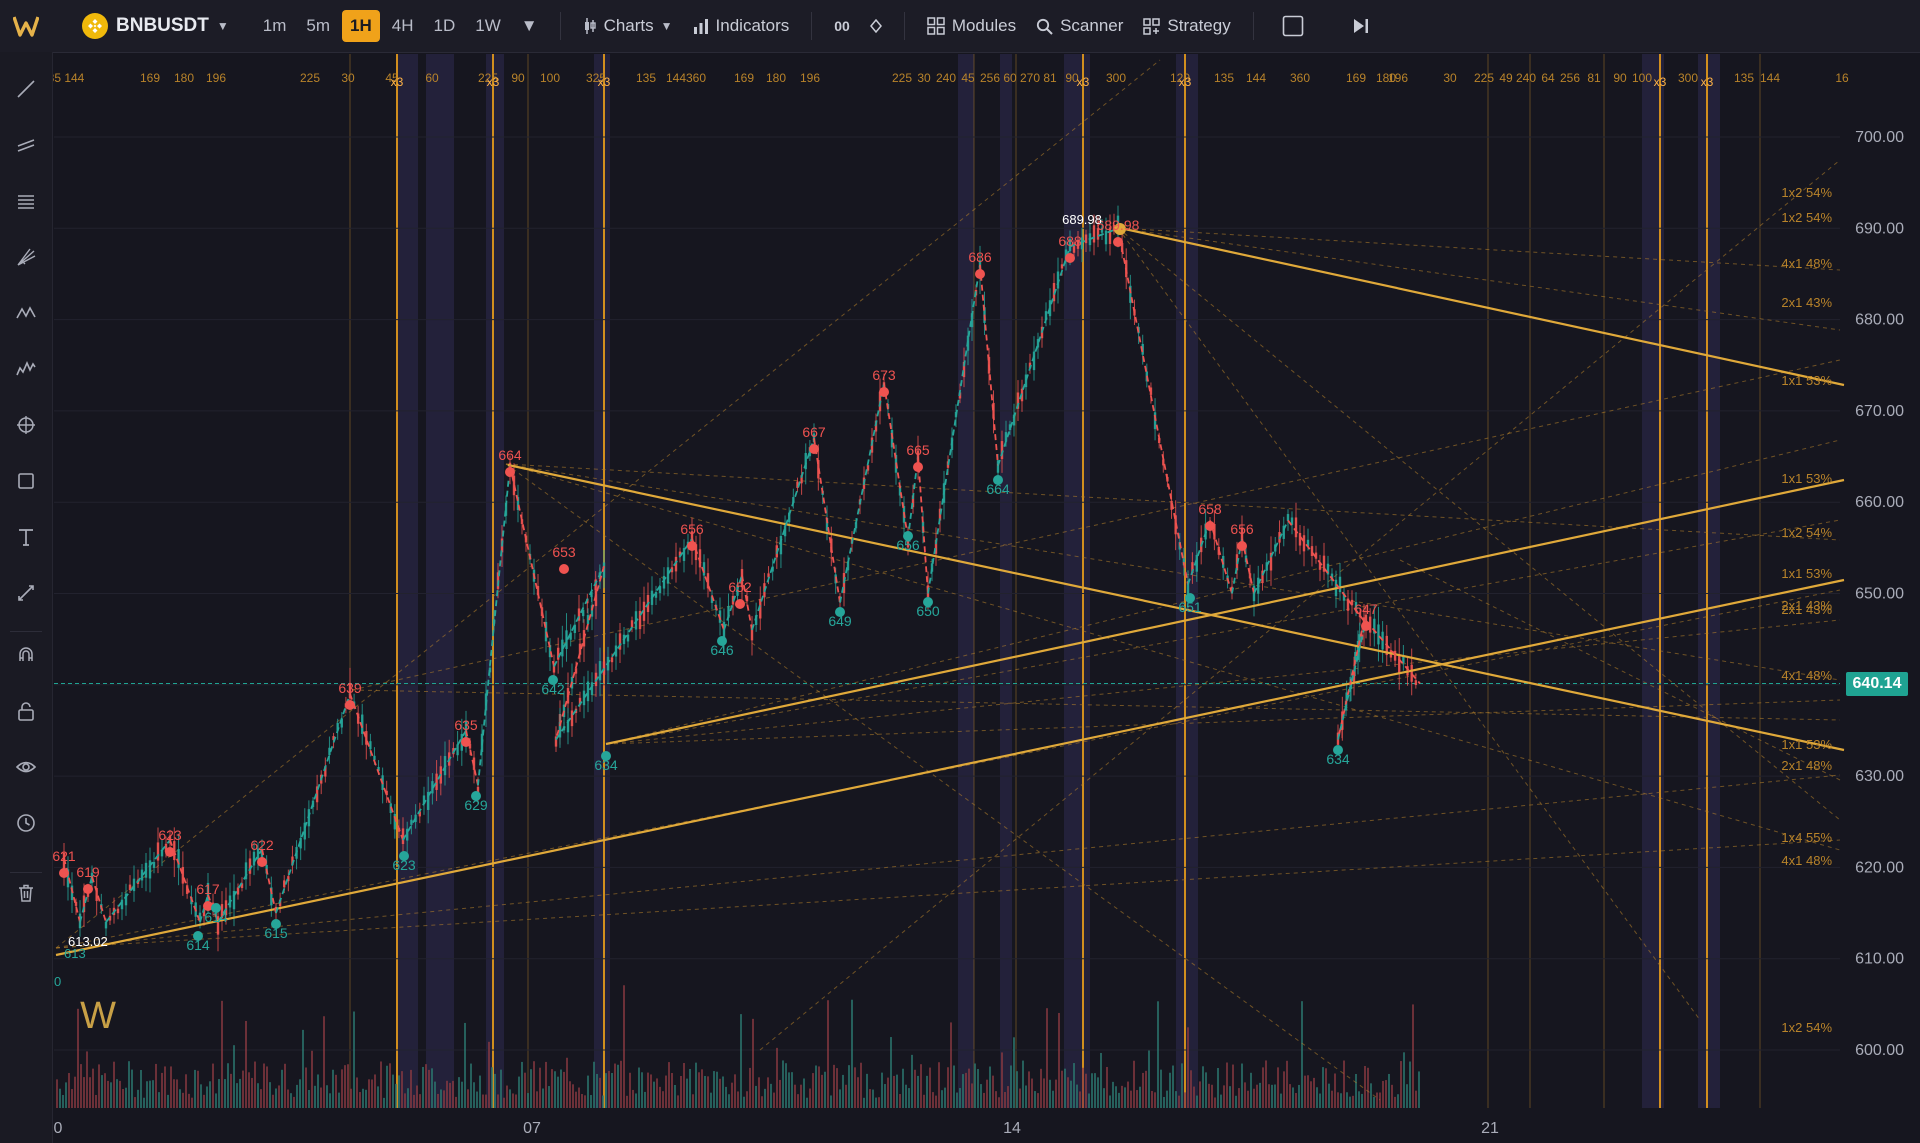 The width and height of the screenshot is (1920, 1143). What do you see at coordinates (26, 655) in the screenshot?
I see `magnet-icon` at bounding box center [26, 655].